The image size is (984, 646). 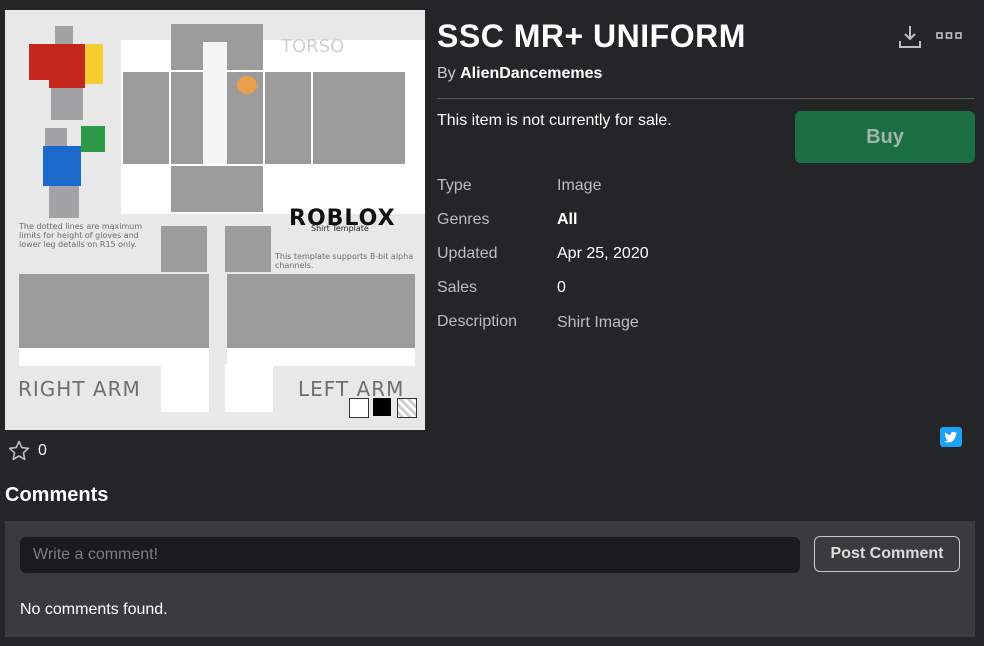 I want to click on comment-input, so click(x=410, y=555).